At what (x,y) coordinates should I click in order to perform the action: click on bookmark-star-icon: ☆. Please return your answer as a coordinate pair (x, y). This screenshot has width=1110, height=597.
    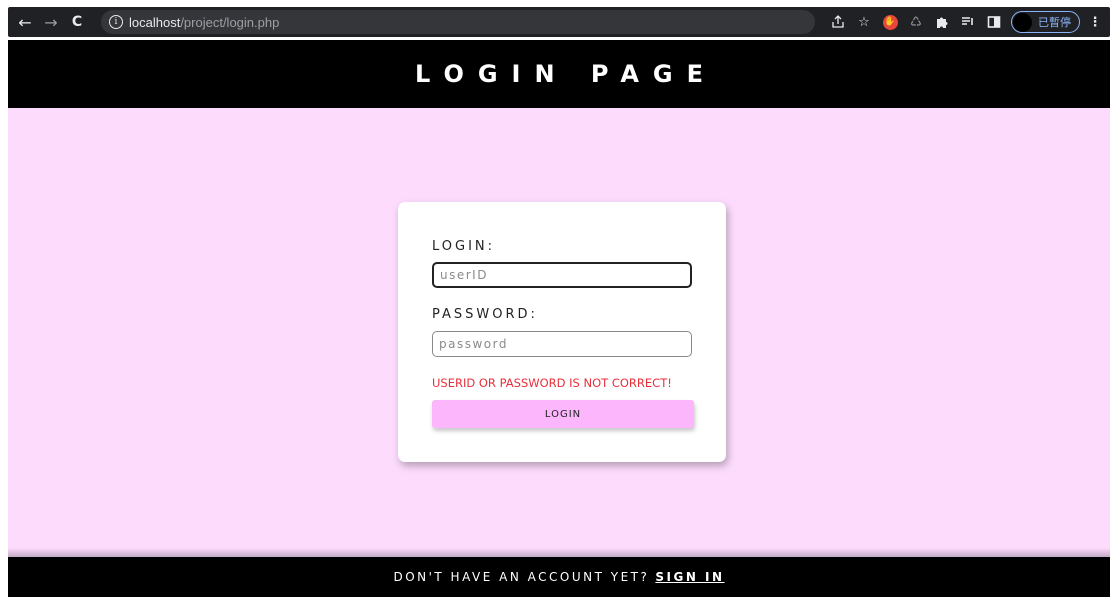
    Looking at the image, I should click on (864, 22).